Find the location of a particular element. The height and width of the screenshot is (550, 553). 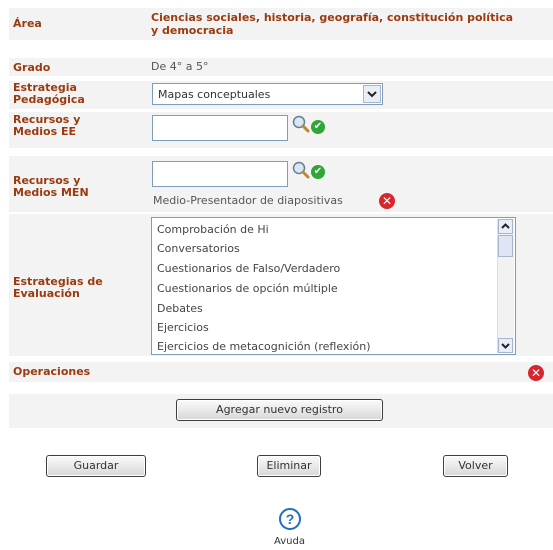

list-item: Comprobación de Hi is located at coordinates (213, 229).